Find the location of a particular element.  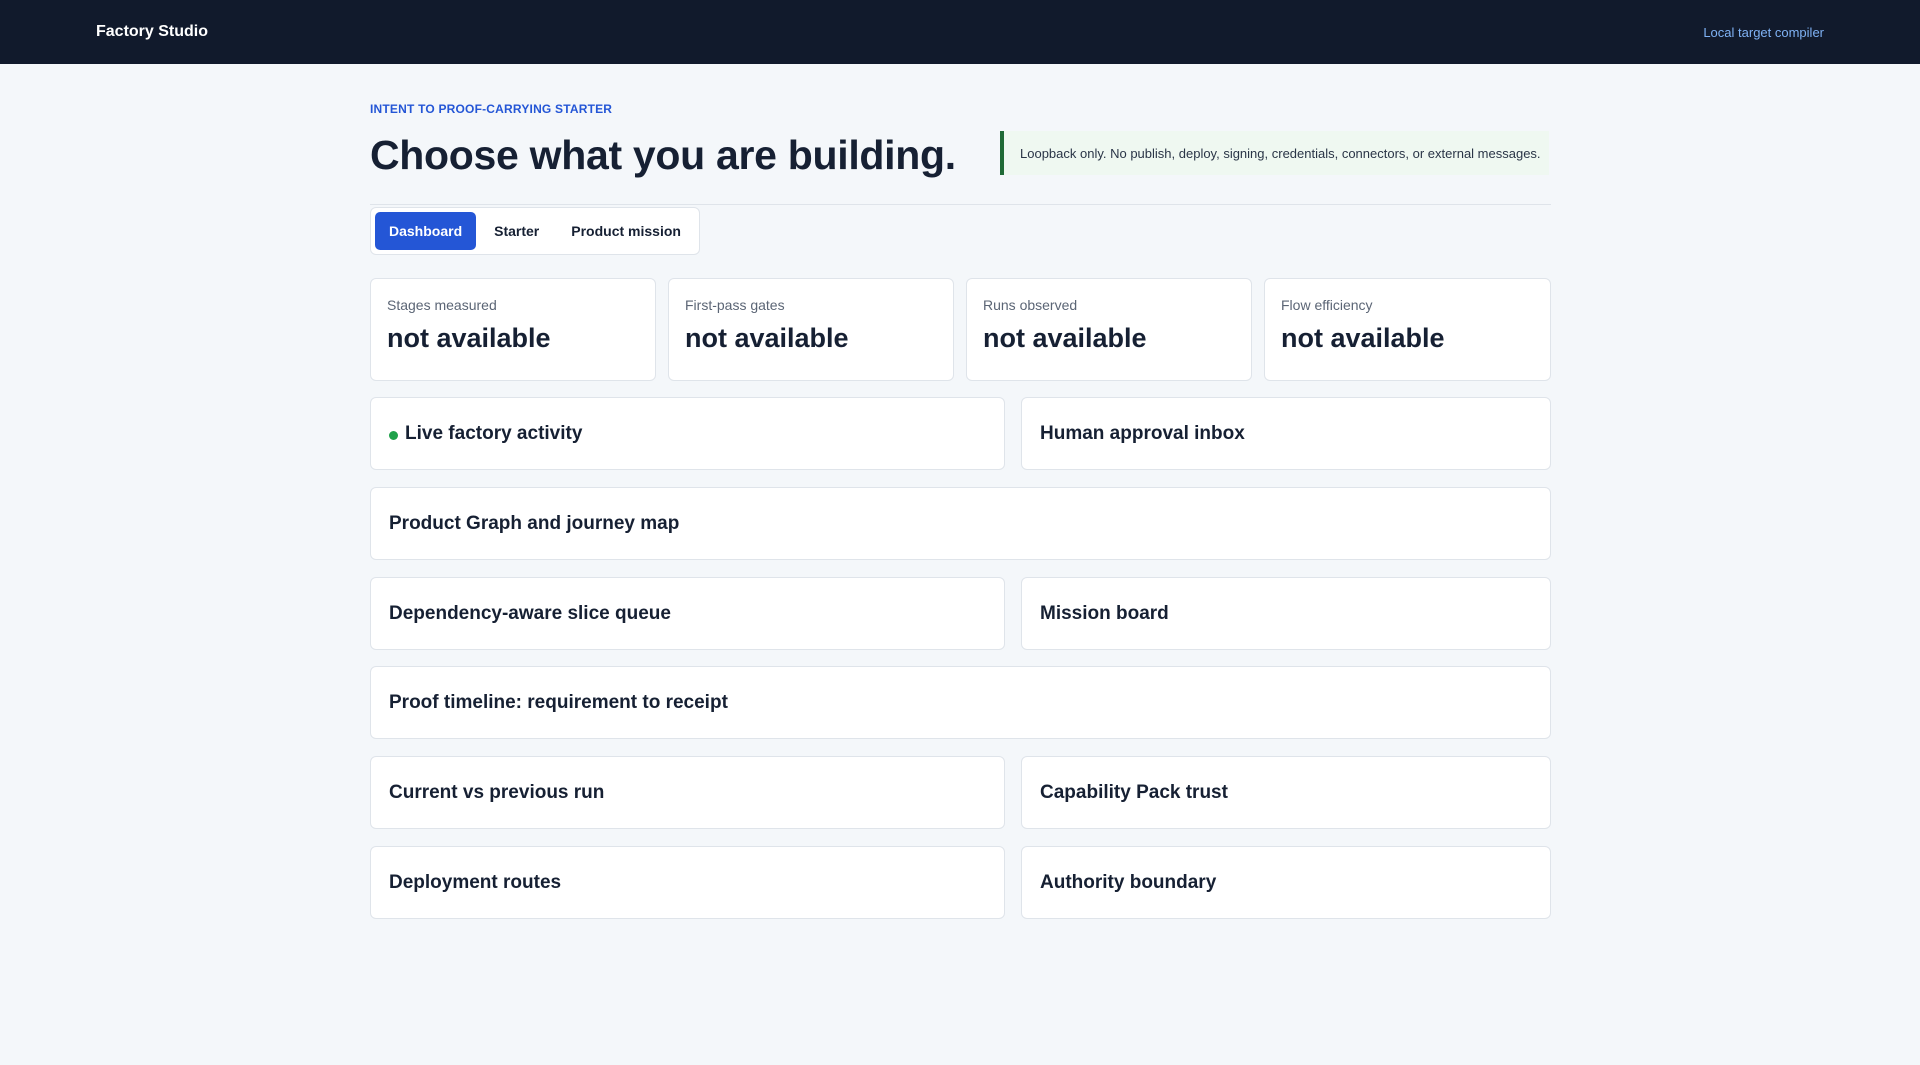

live-factory-activity-title: Live factory activity is located at coordinates (494, 433).